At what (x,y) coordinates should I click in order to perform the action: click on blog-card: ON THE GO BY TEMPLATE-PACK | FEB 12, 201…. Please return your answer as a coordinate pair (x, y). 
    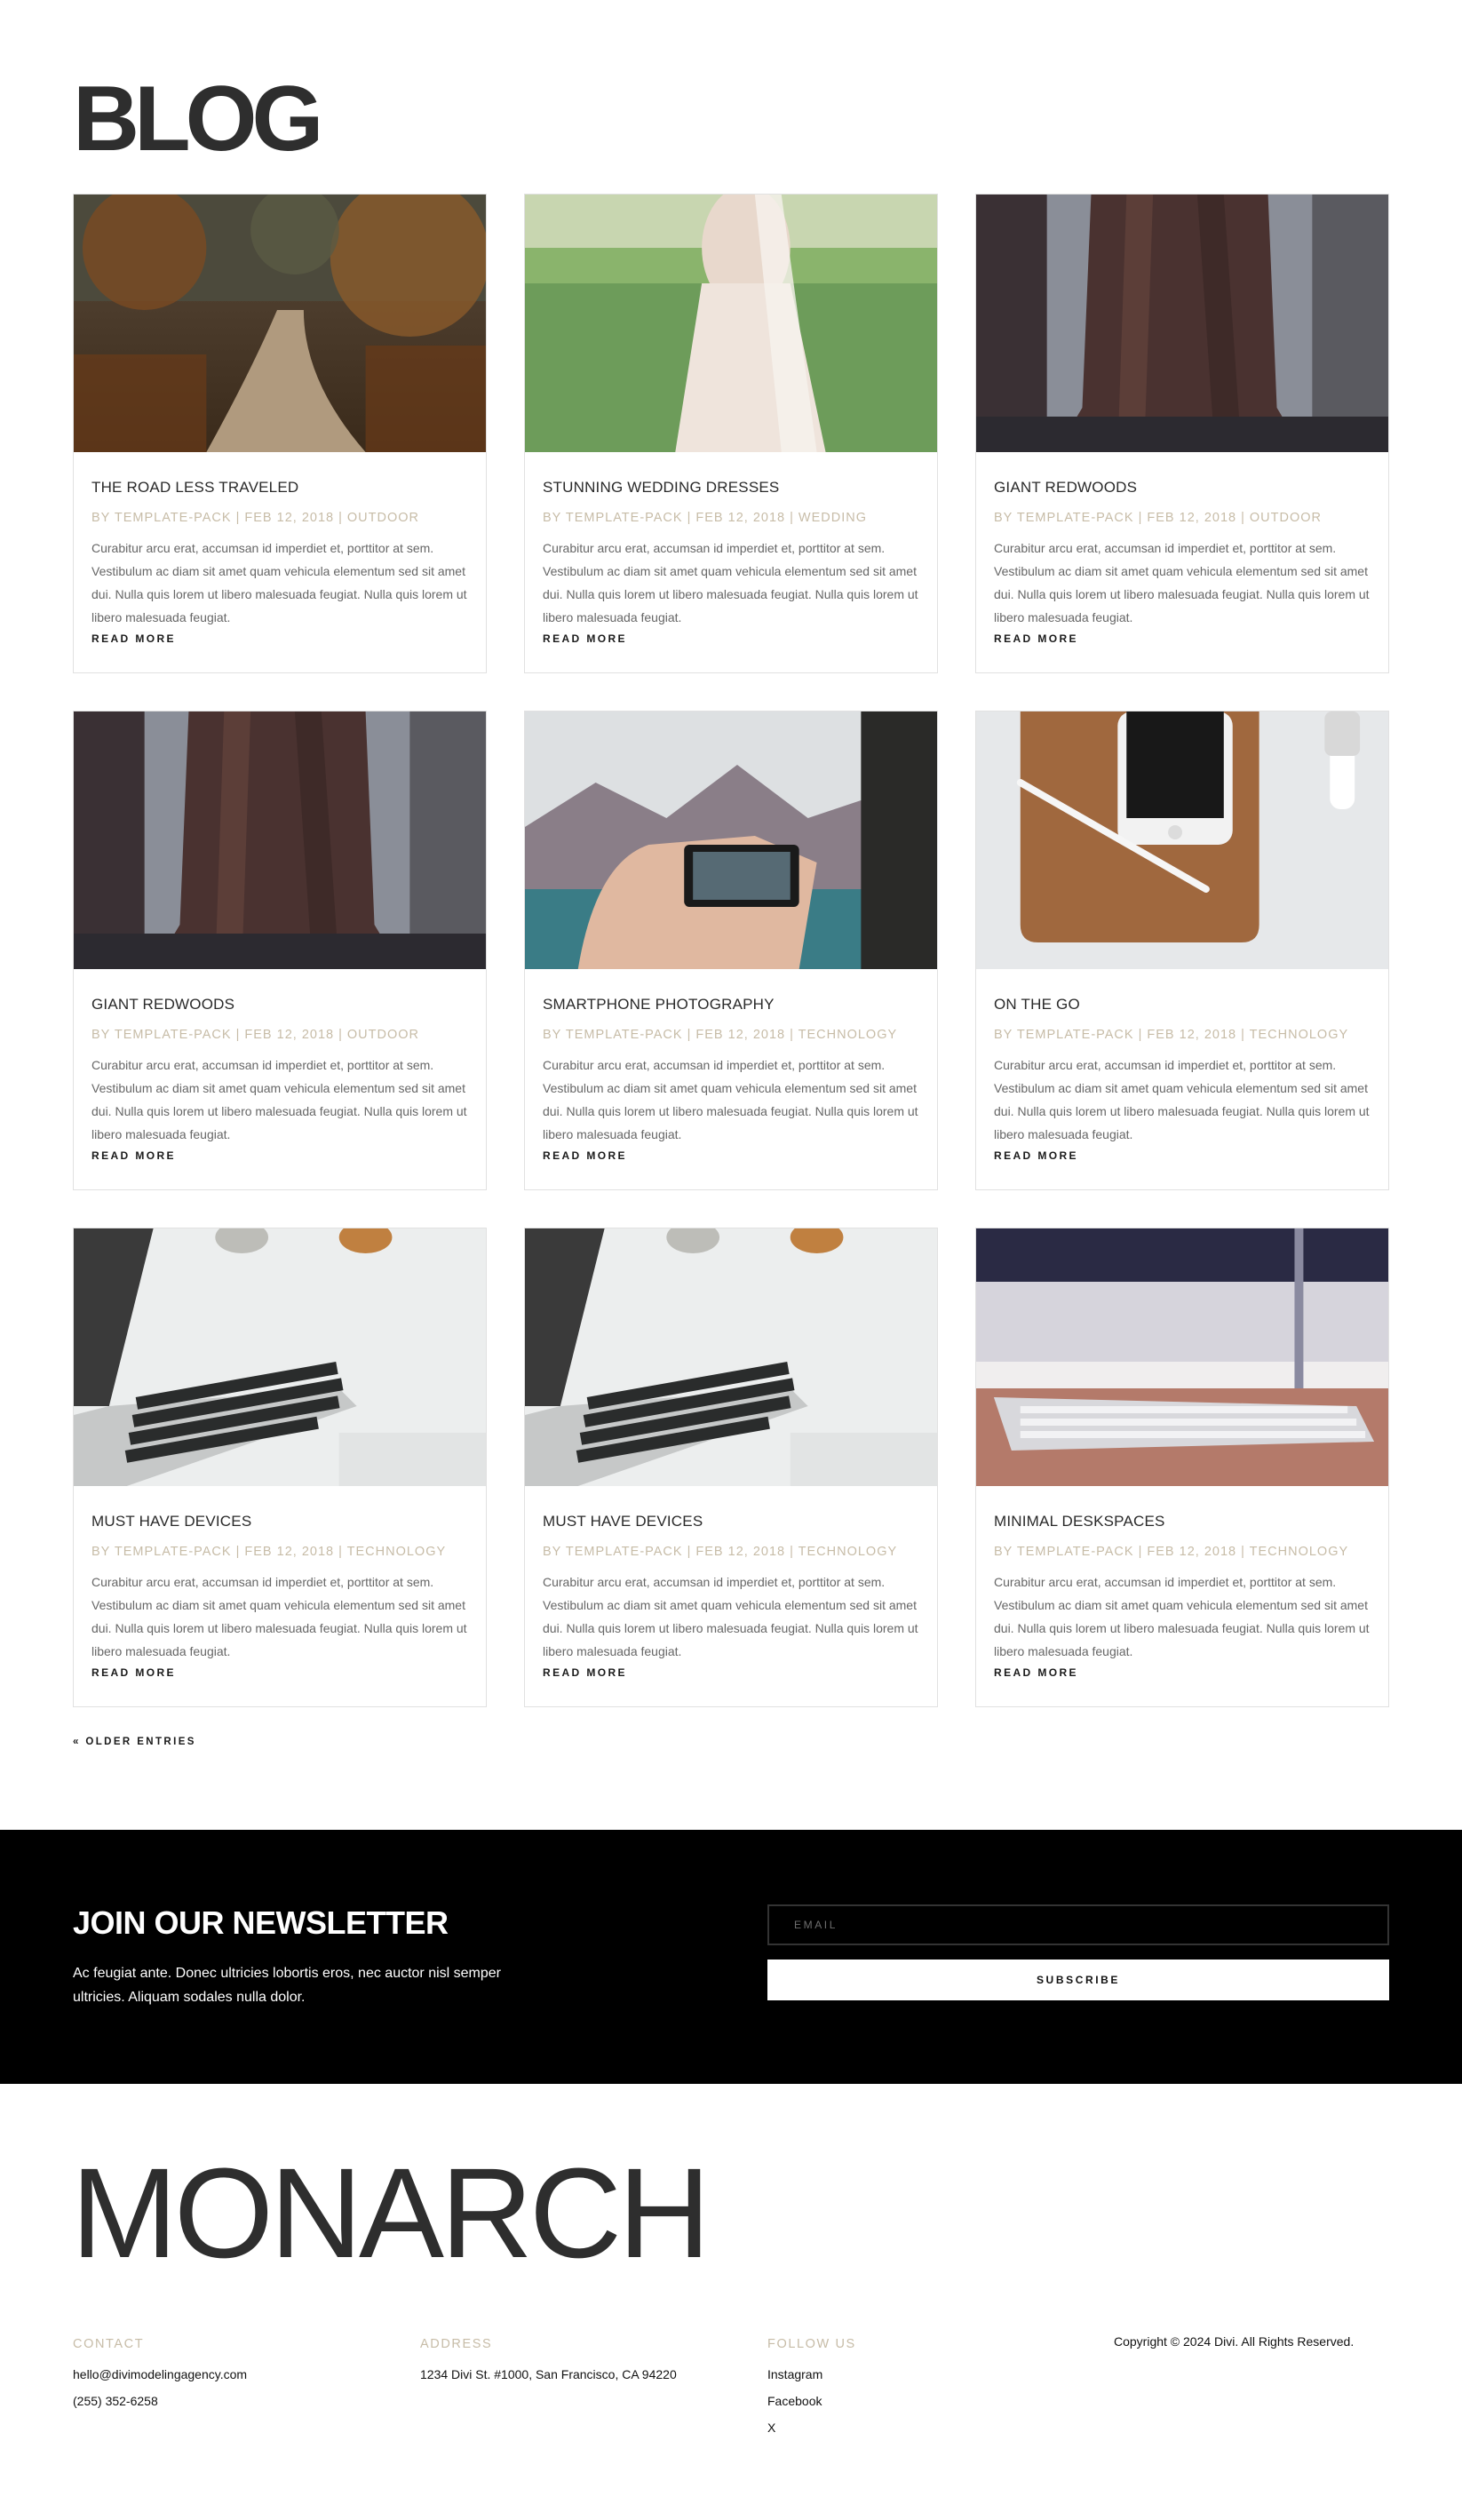
    Looking at the image, I should click on (1182, 950).